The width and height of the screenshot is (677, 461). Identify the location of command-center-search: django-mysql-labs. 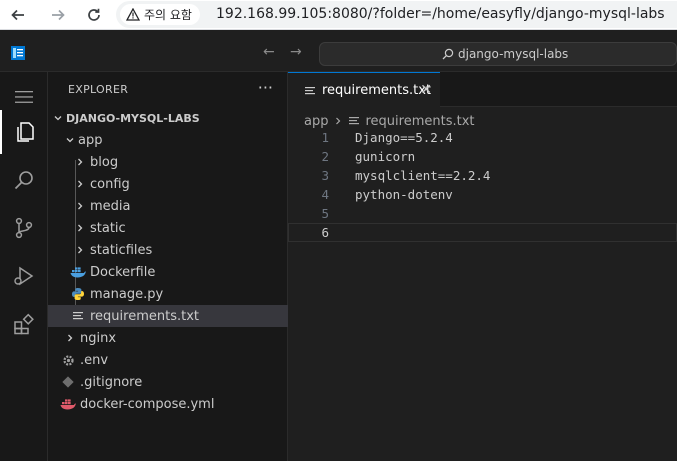
(498, 54).